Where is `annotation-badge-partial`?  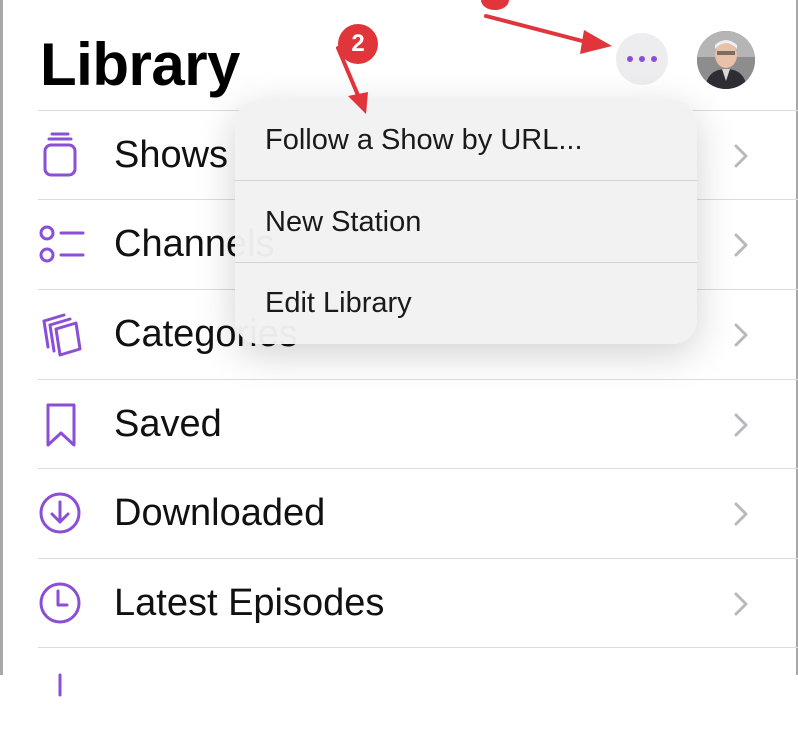
annotation-badge-partial is located at coordinates (495, 5).